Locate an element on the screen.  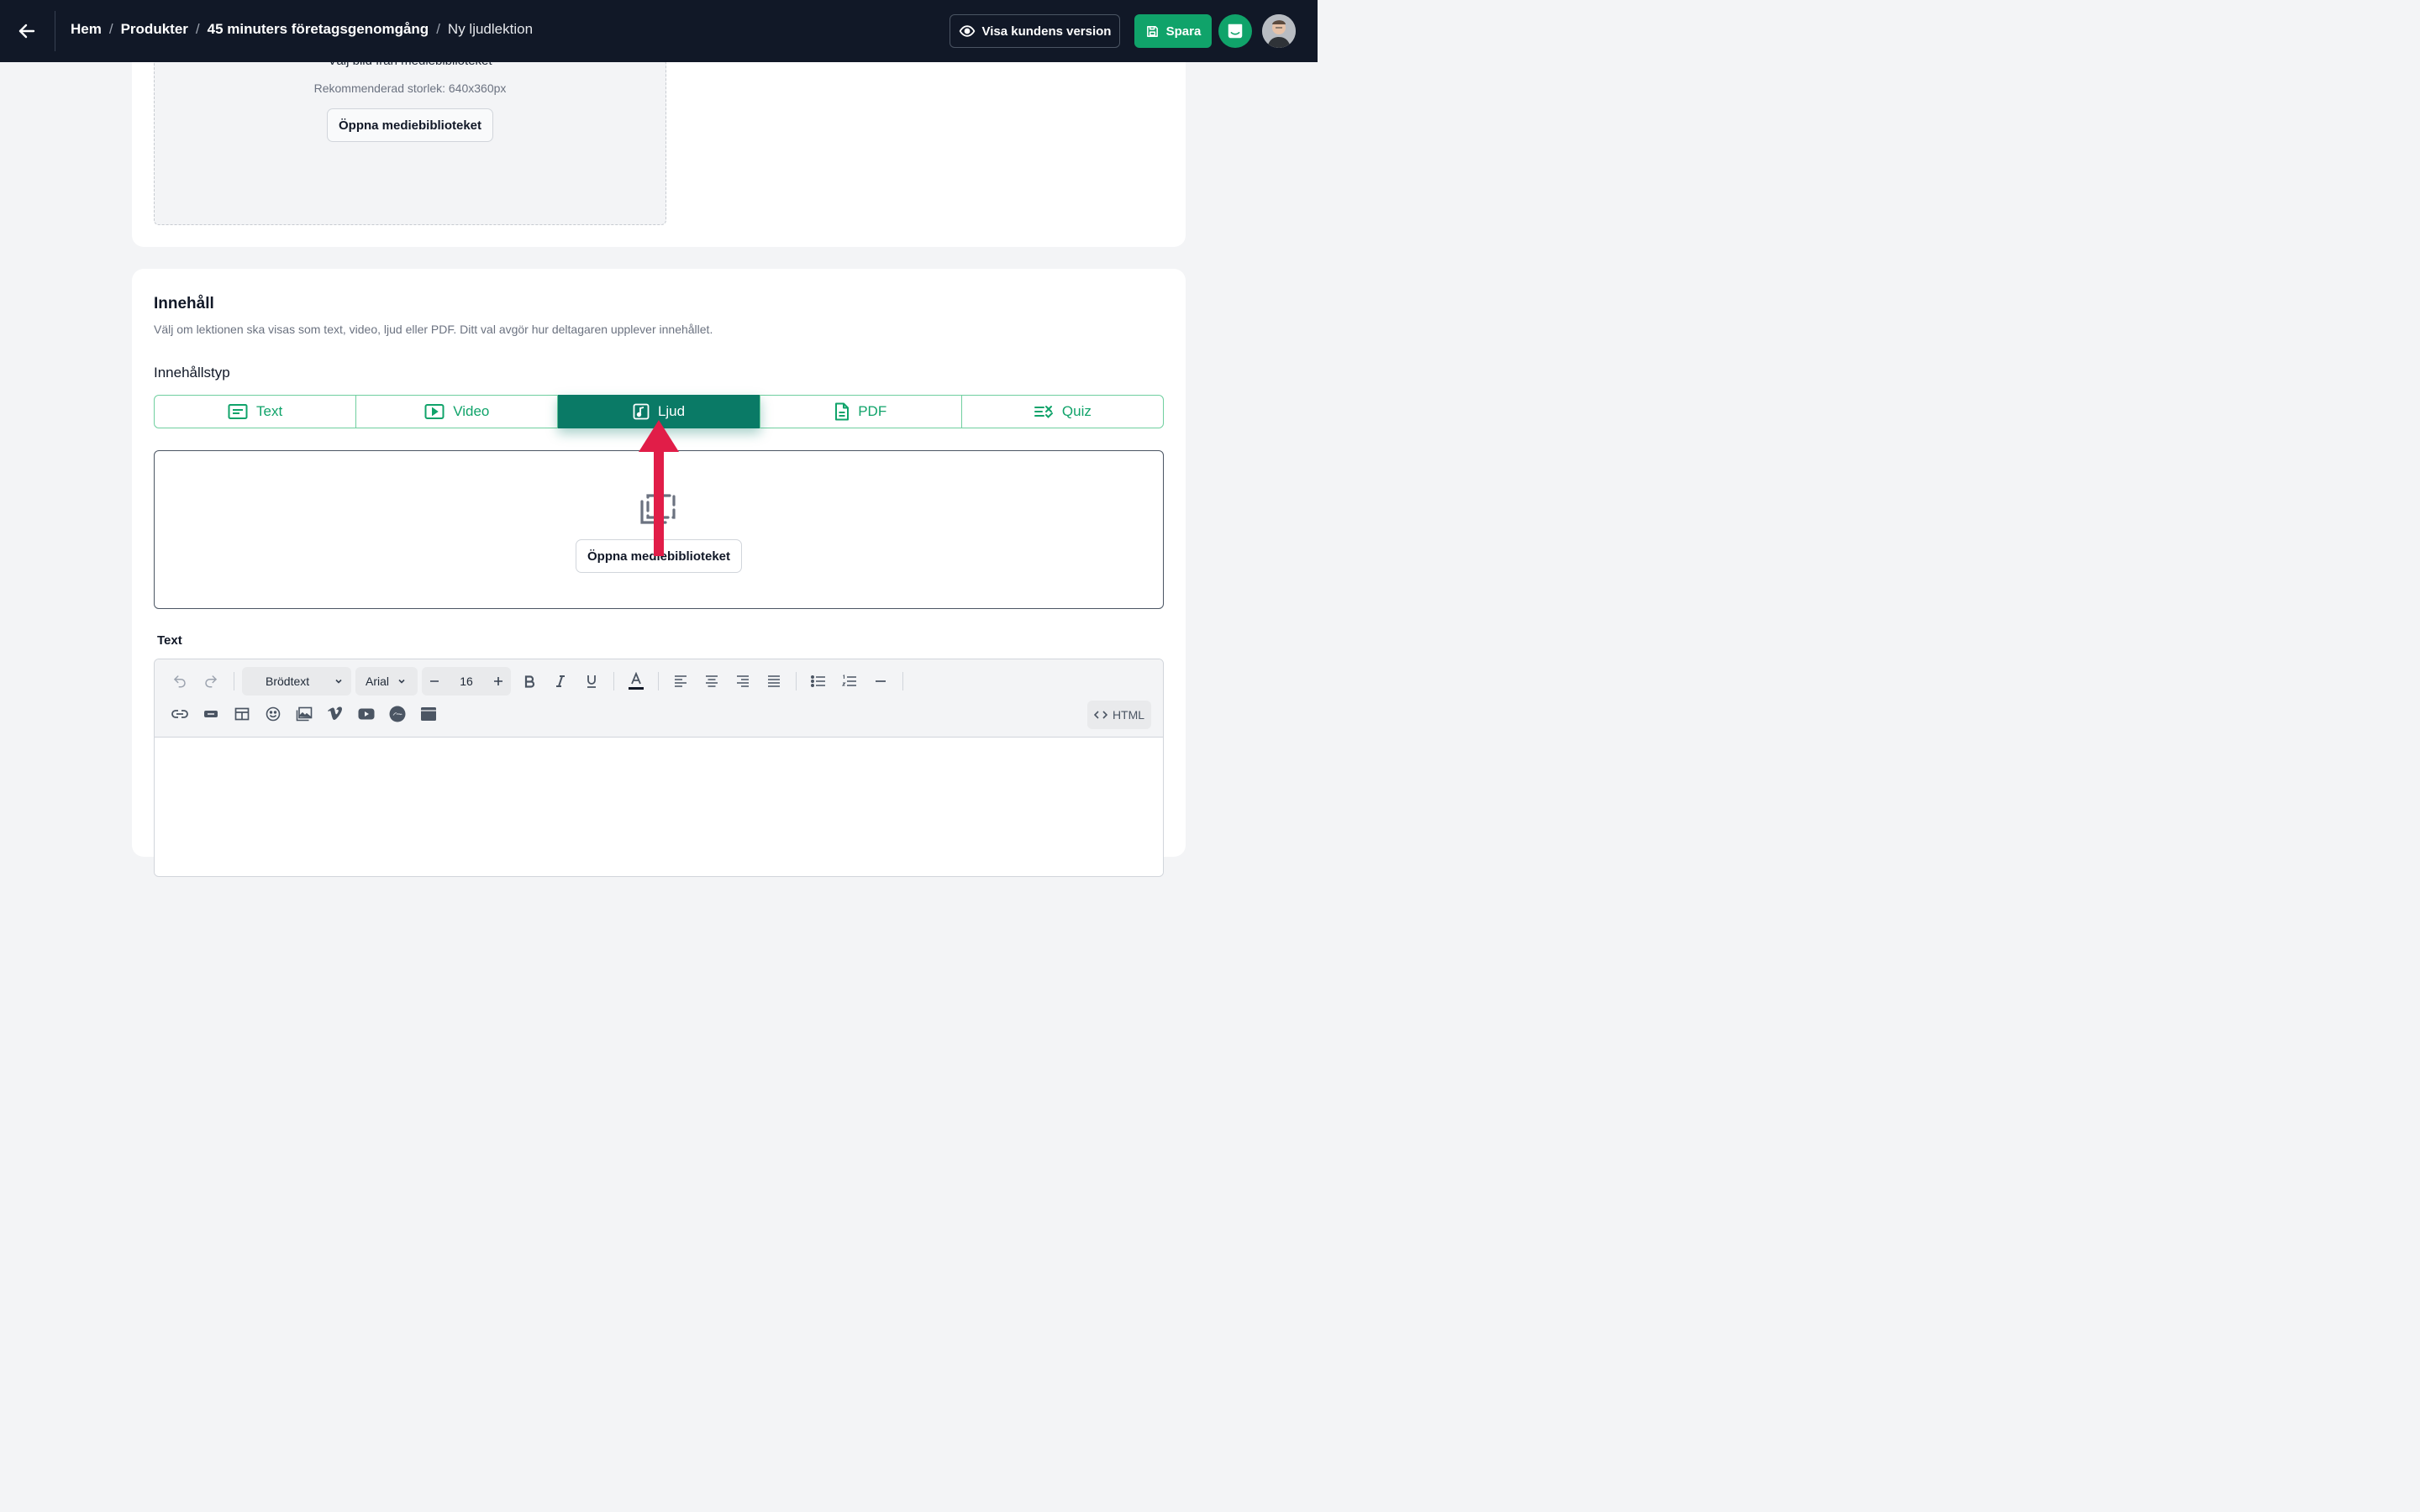
content-type-pdf-label: PDF is located at coordinates (872, 411).